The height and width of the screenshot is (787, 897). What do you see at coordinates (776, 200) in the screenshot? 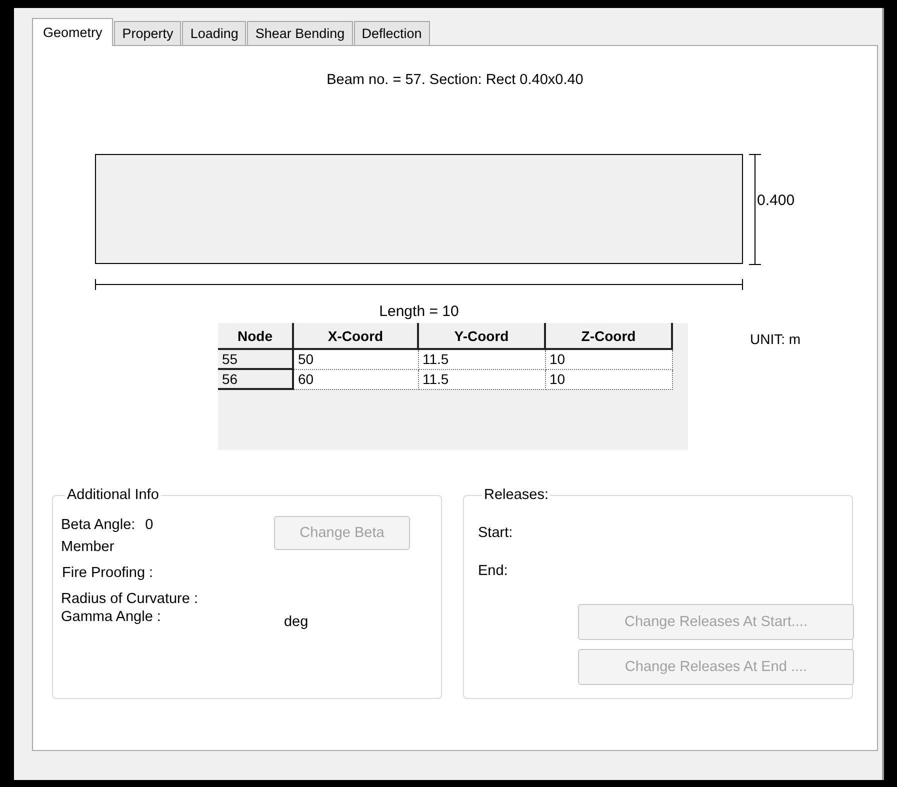
I see `depth-label: 0.400` at bounding box center [776, 200].